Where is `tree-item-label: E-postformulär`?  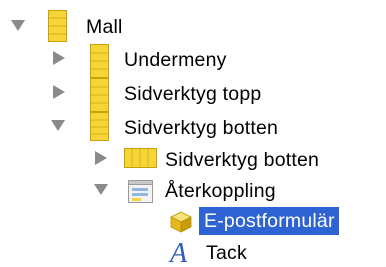
tree-item-label: E-postformulär is located at coordinates (269, 221).